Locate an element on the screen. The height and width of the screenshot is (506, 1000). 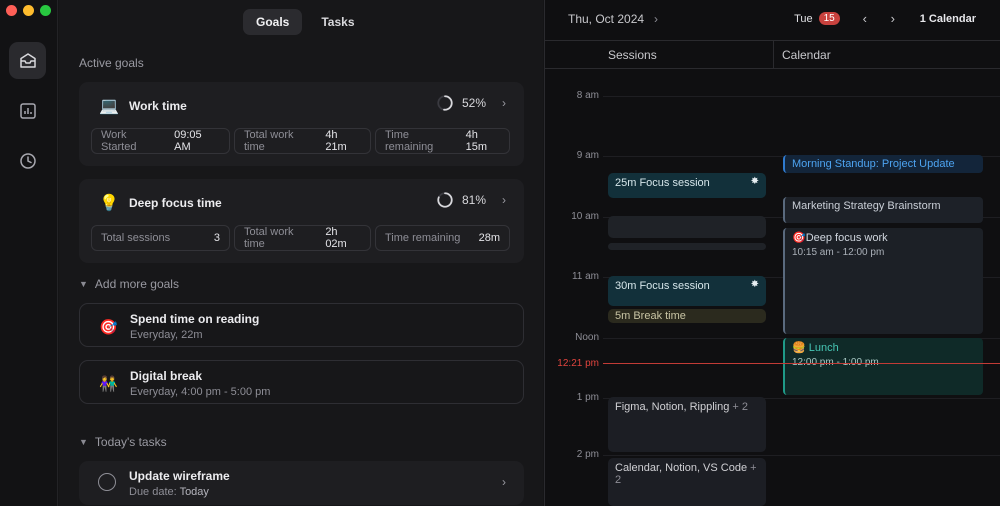
zoom-window-button is located at coordinates (45, 10).